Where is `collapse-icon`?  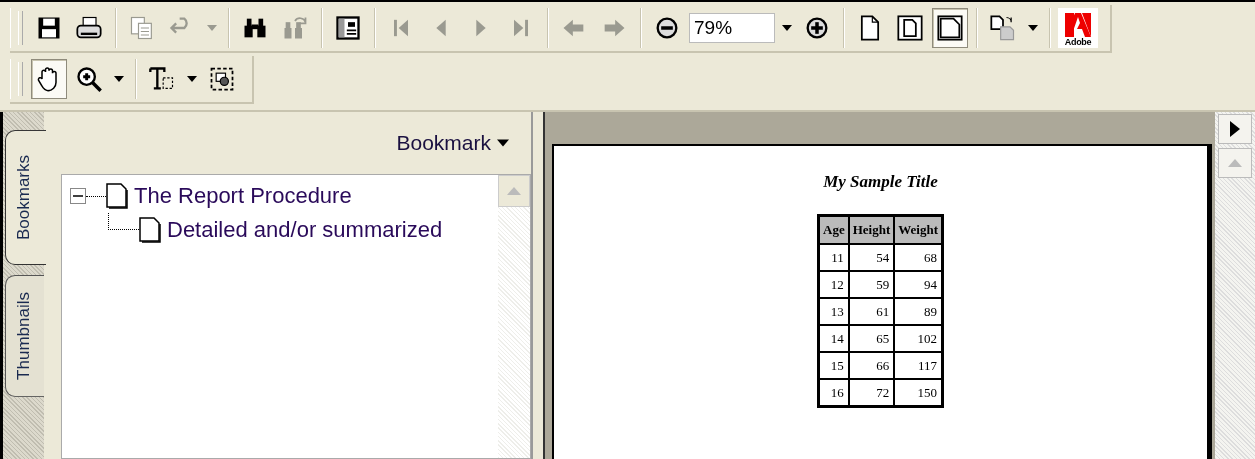 collapse-icon is located at coordinates (78, 196).